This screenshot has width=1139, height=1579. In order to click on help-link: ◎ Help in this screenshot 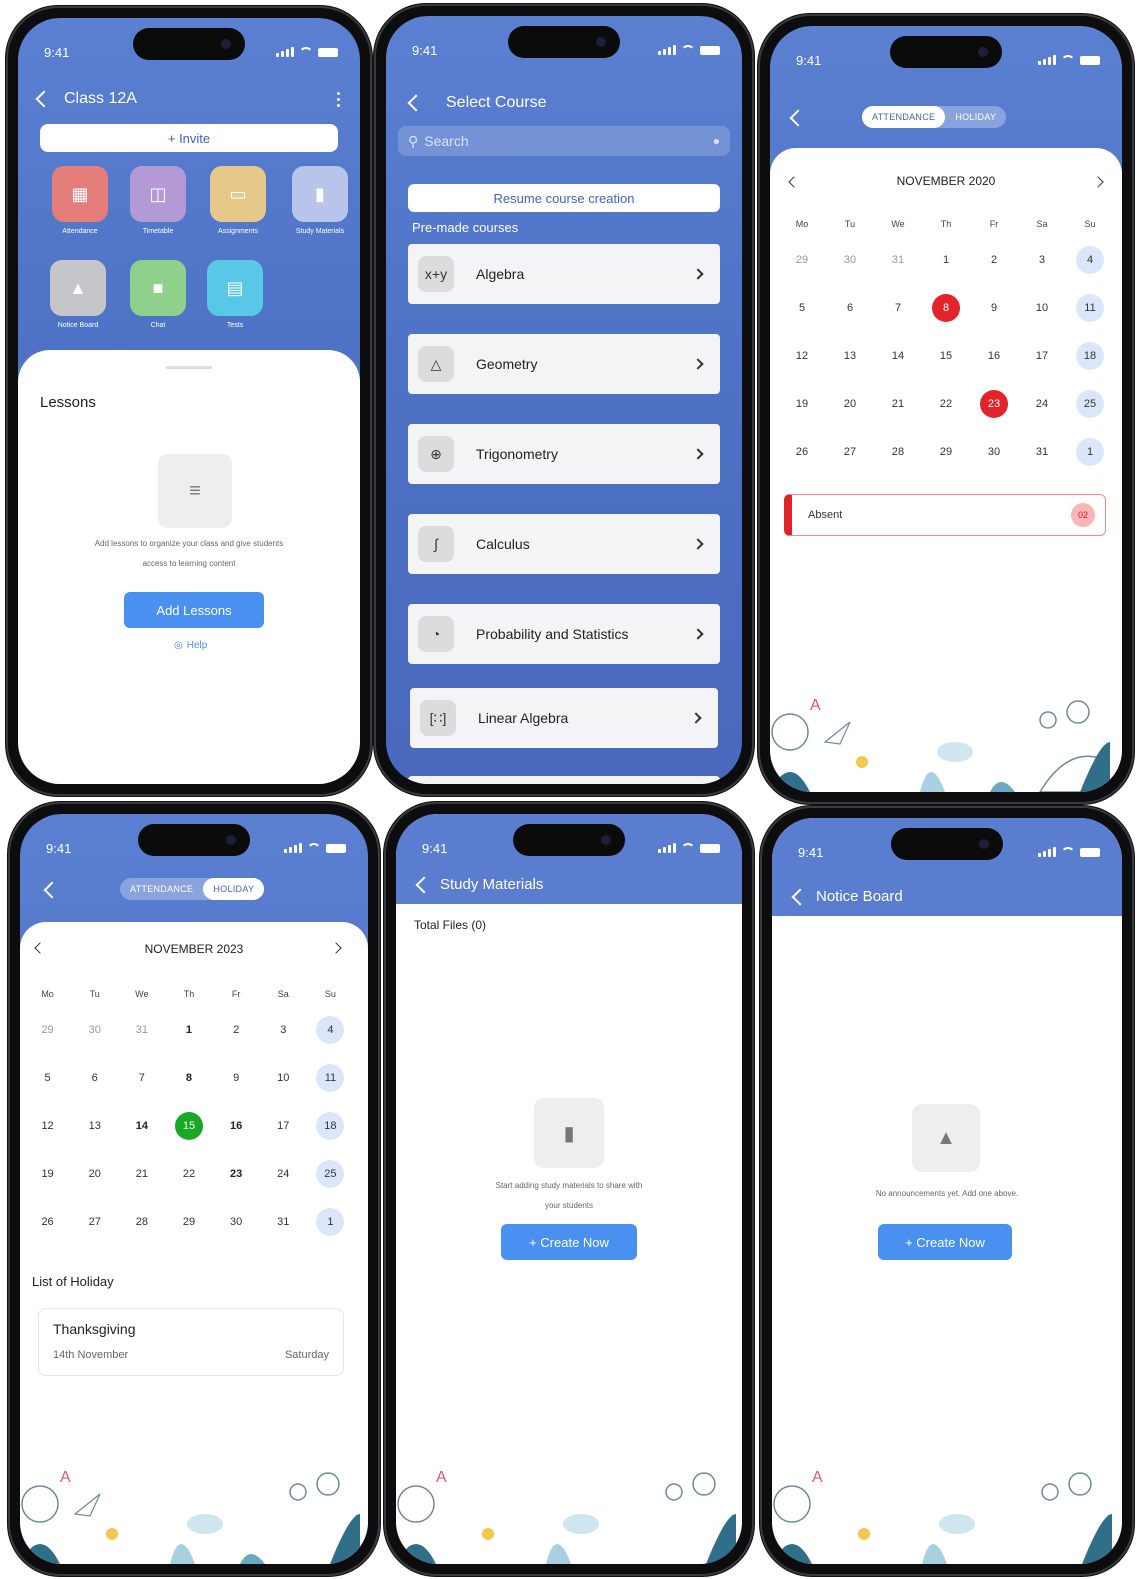, I will do `click(190, 645)`.